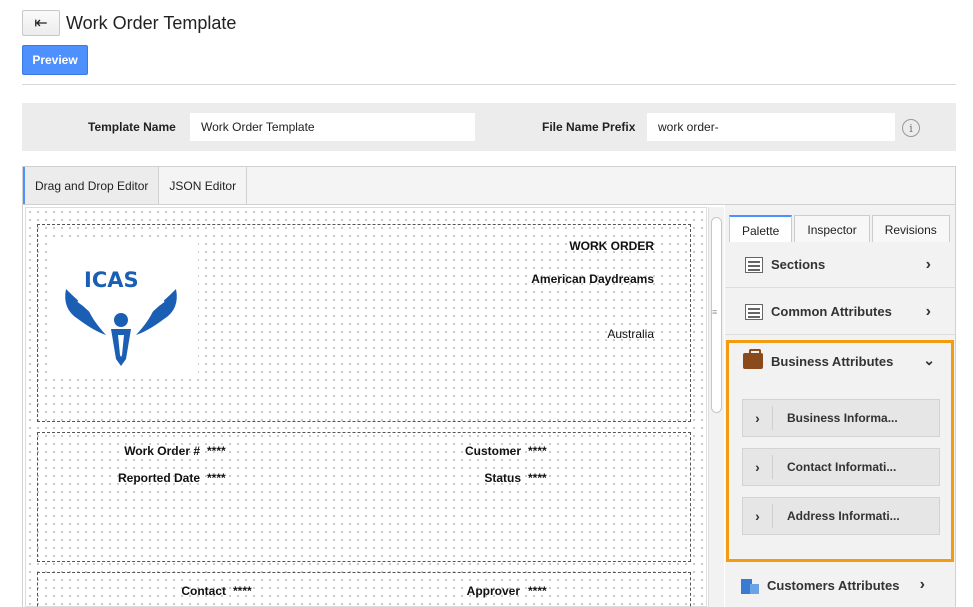 This screenshot has width=973, height=607. I want to click on palette-item-sections: Sections ›, so click(840, 265).